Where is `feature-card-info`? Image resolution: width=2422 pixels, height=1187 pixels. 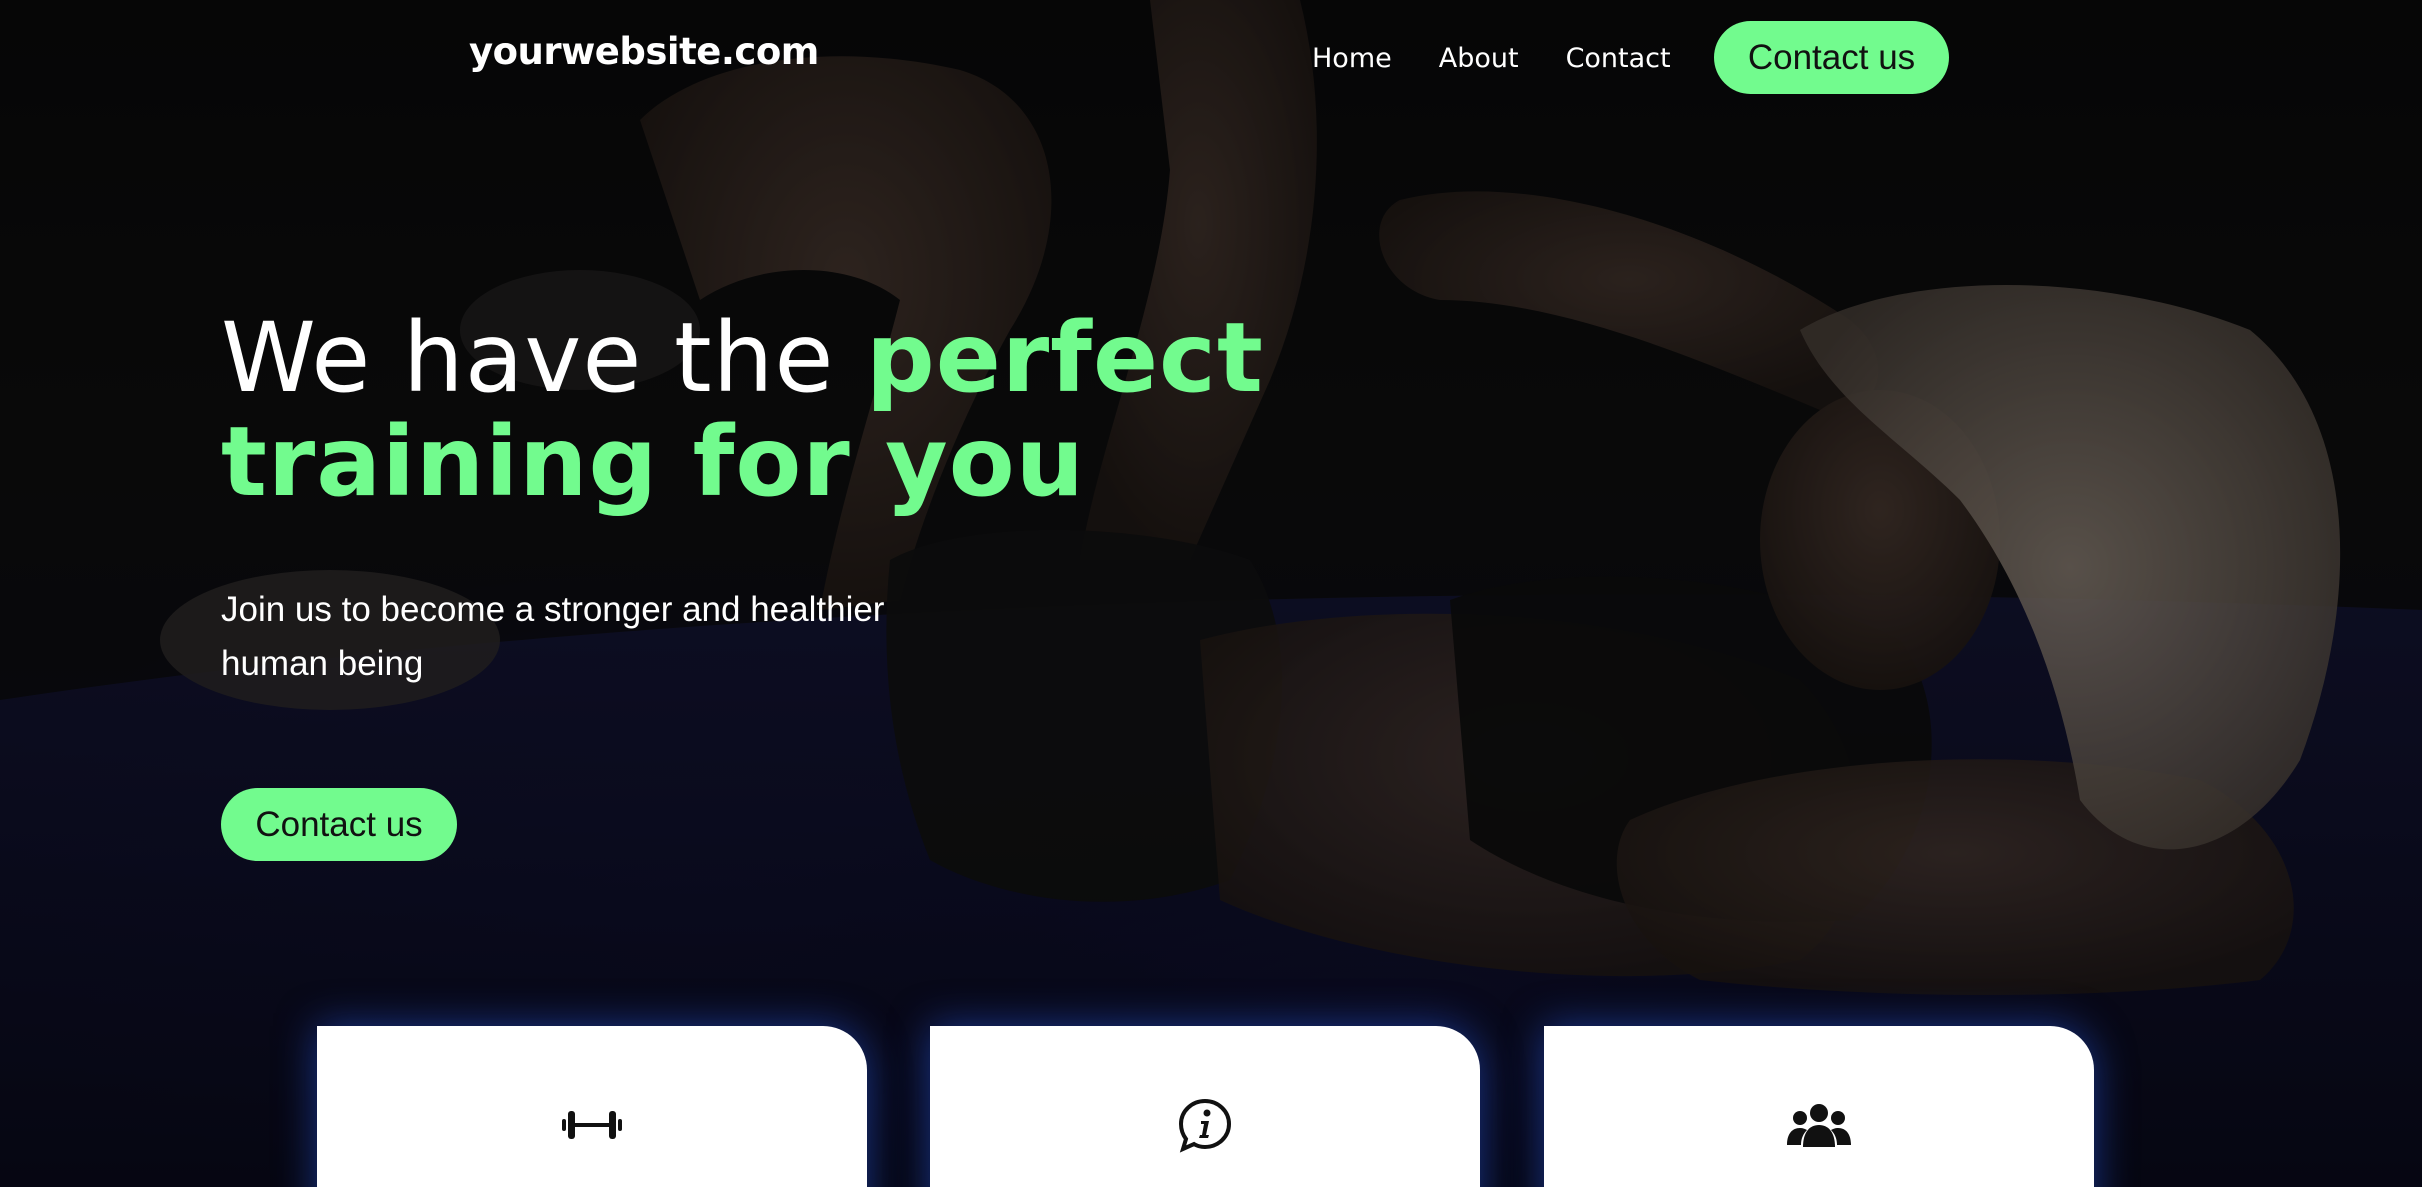 feature-card-info is located at coordinates (1205, 1106).